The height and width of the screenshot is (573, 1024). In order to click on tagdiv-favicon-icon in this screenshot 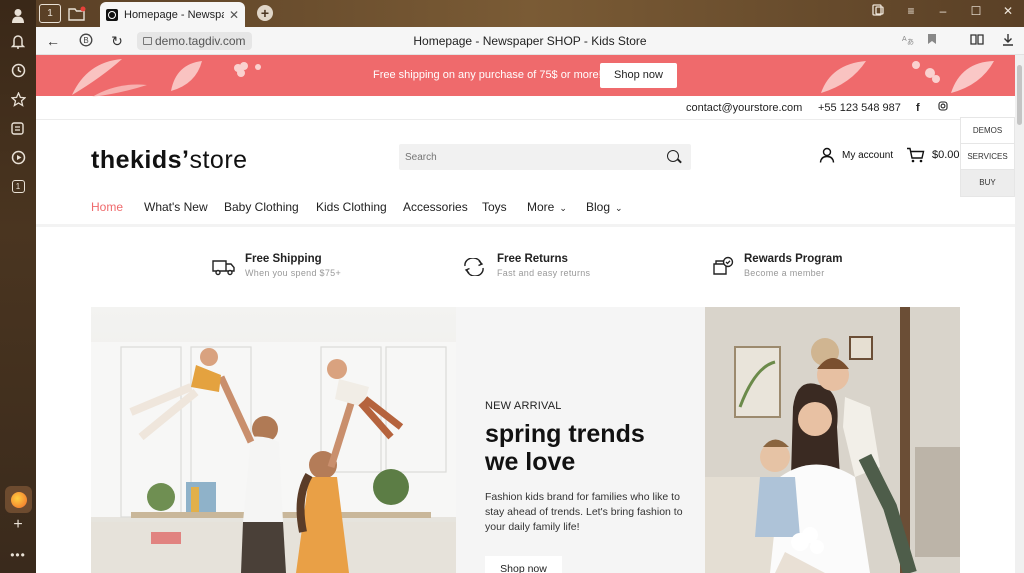, I will do `click(112, 14)`.